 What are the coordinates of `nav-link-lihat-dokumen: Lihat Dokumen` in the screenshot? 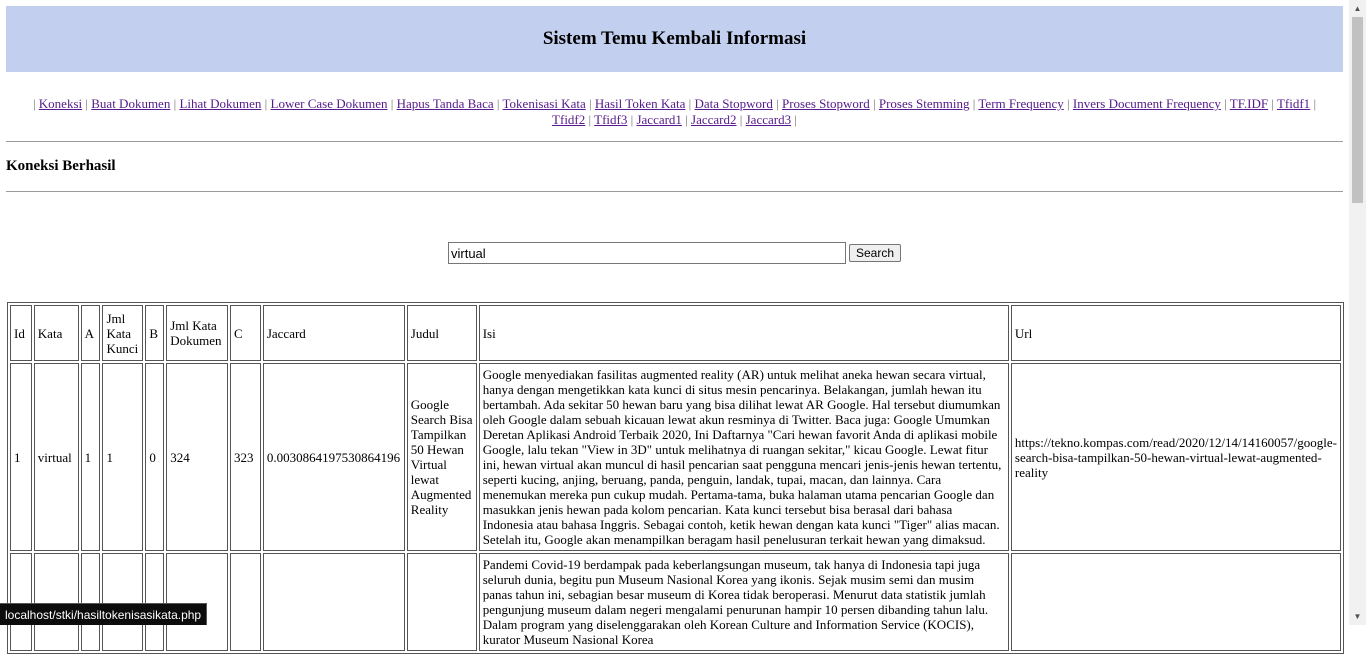 It's located at (220, 103).